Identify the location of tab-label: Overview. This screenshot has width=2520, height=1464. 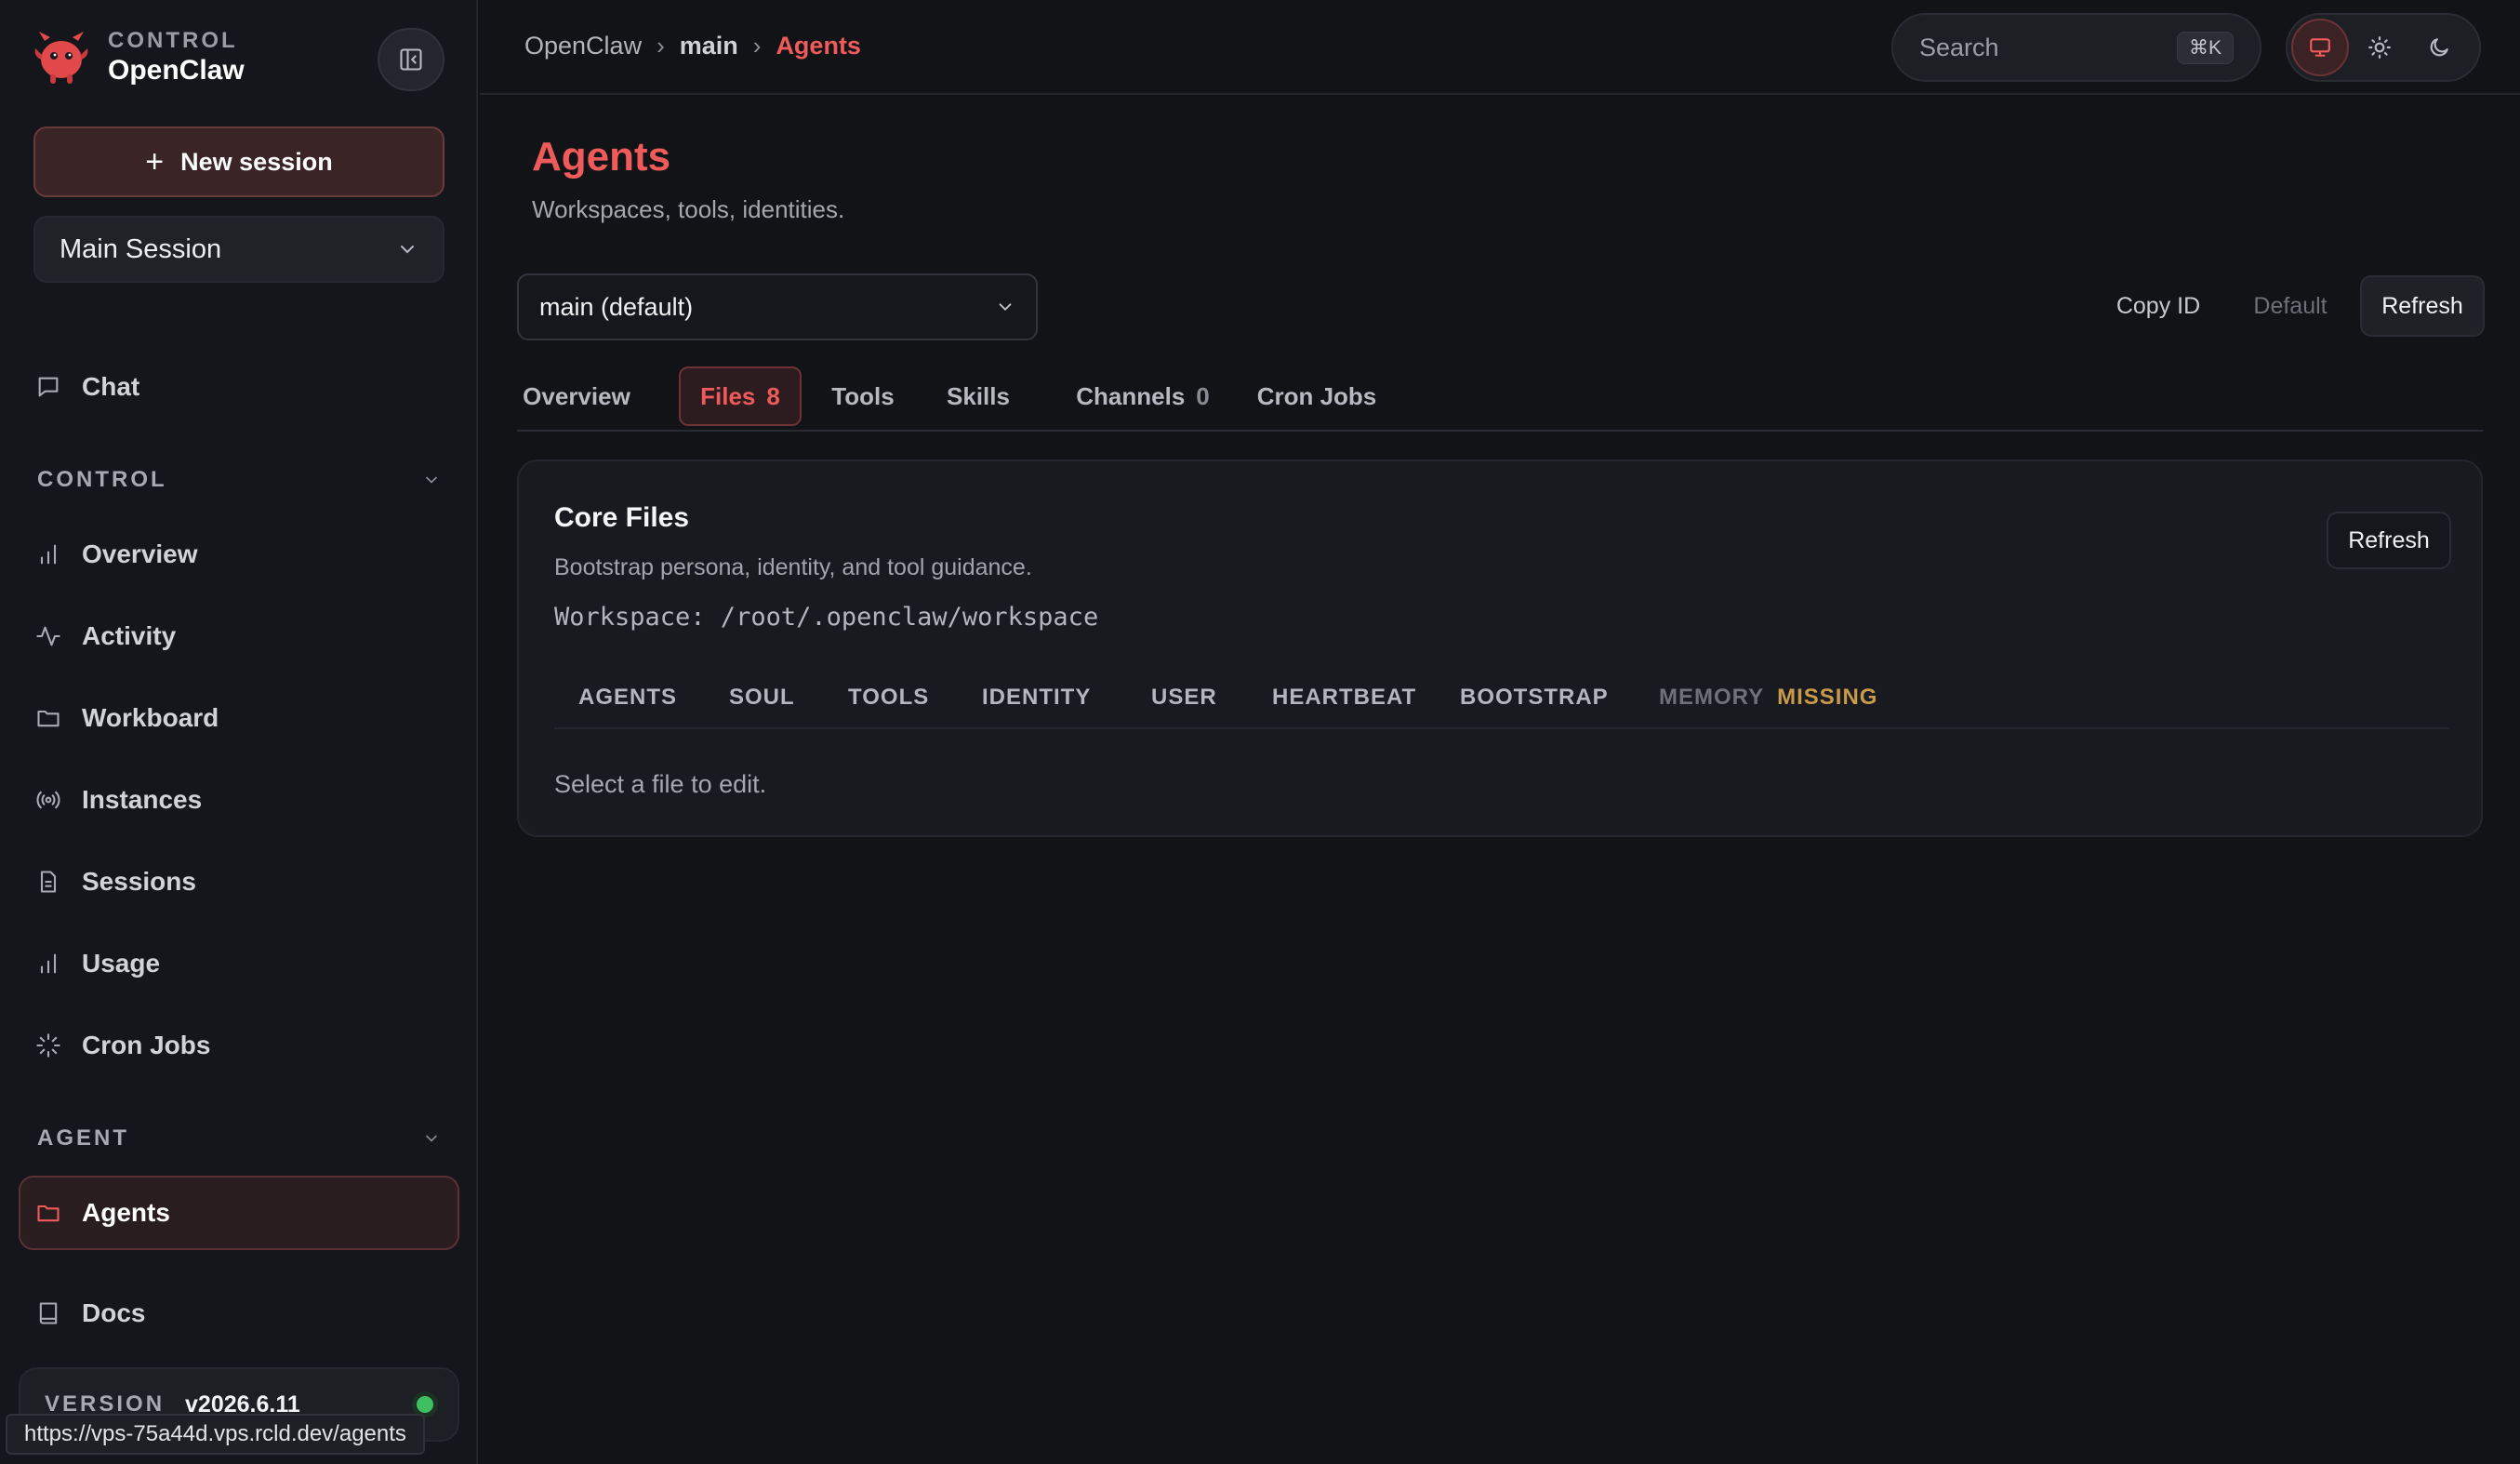
(576, 395).